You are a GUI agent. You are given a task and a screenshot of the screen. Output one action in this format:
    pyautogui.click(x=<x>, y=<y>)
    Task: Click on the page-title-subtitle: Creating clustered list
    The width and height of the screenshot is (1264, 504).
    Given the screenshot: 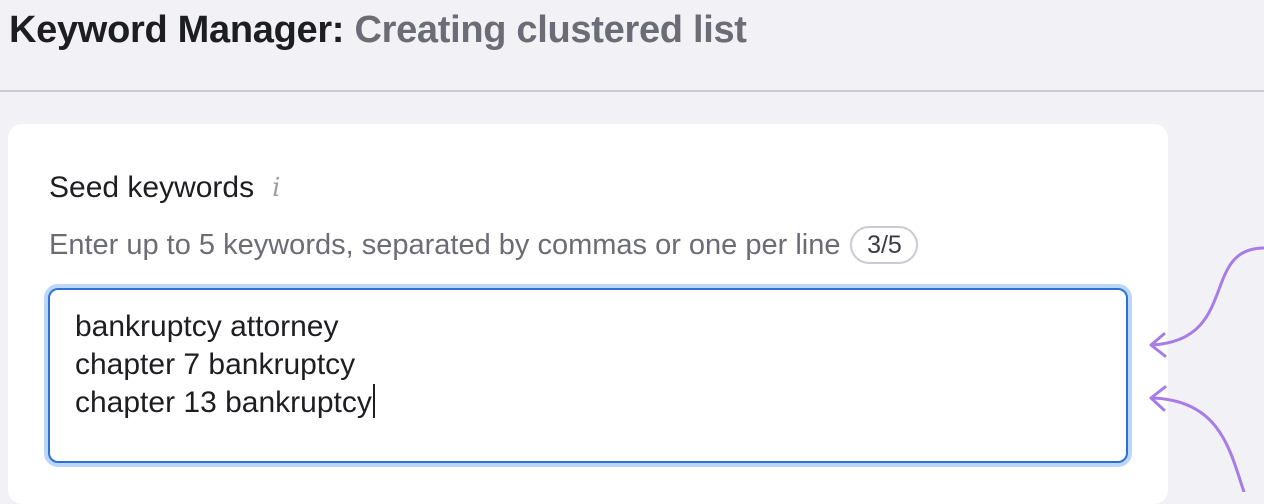 What is the action you would take?
    pyautogui.click(x=550, y=30)
    